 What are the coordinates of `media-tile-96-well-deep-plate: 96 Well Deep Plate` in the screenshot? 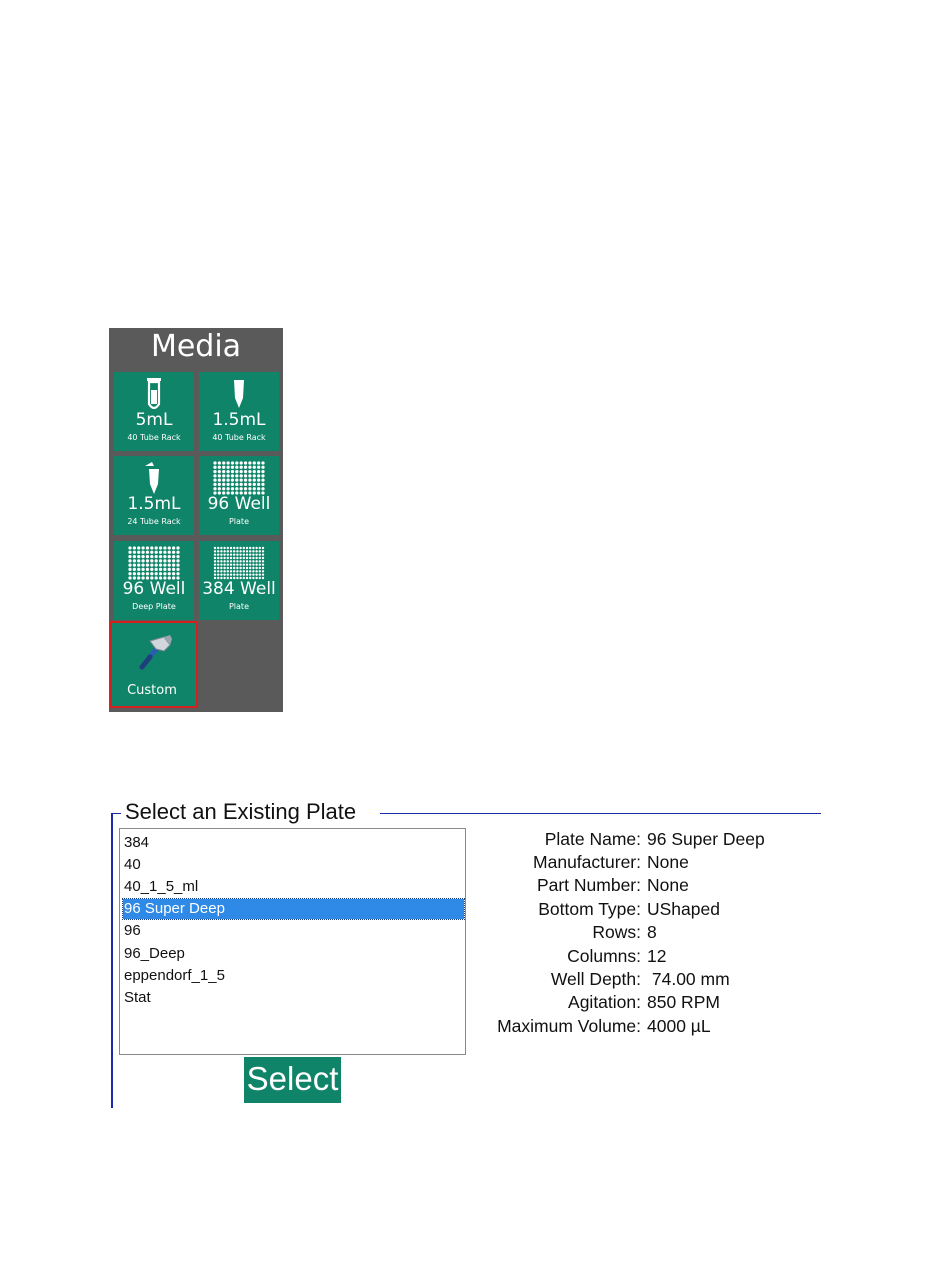 It's located at (154, 580).